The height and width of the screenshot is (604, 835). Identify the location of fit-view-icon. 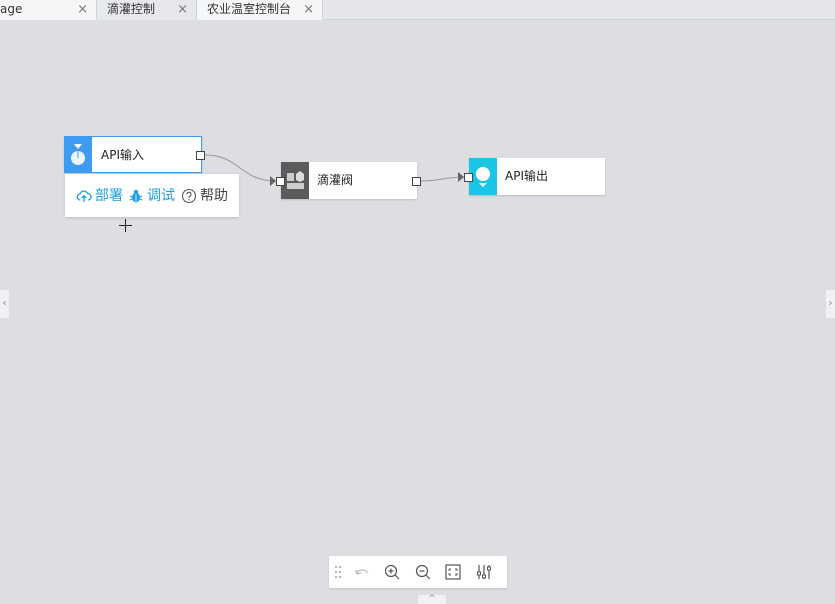
(453, 572).